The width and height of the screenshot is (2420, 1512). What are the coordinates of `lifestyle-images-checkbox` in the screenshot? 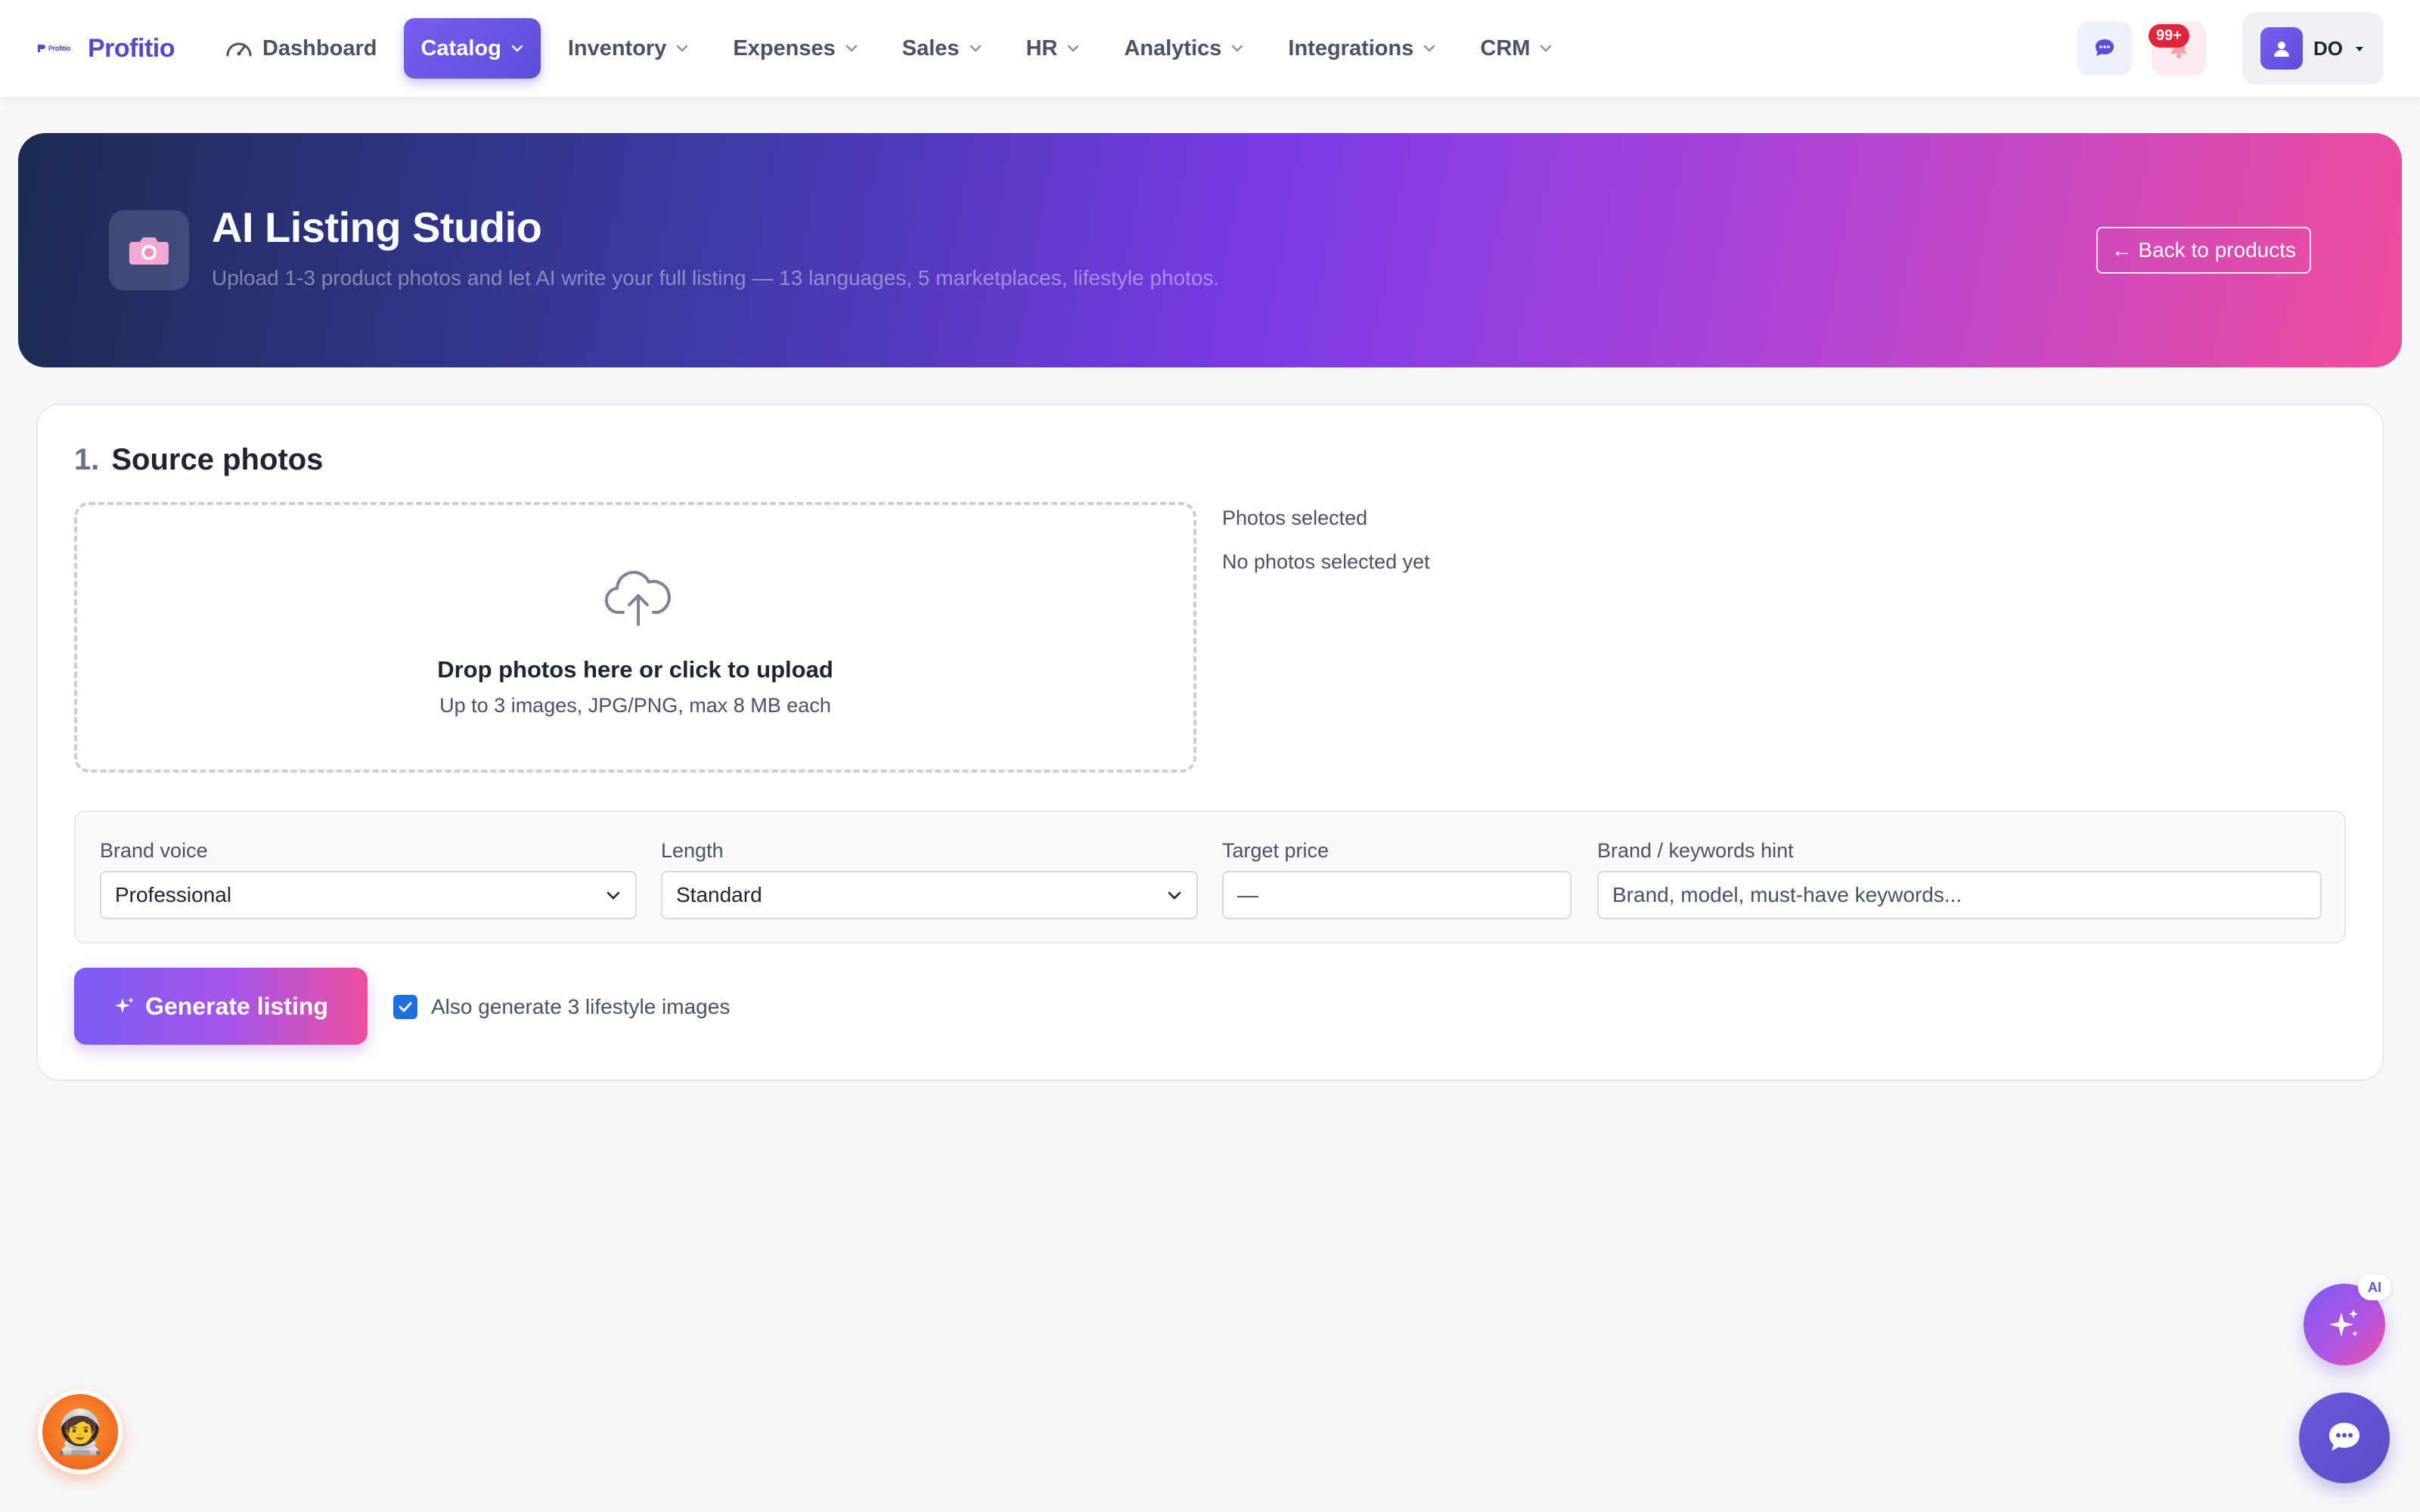 It's located at (405, 1007).